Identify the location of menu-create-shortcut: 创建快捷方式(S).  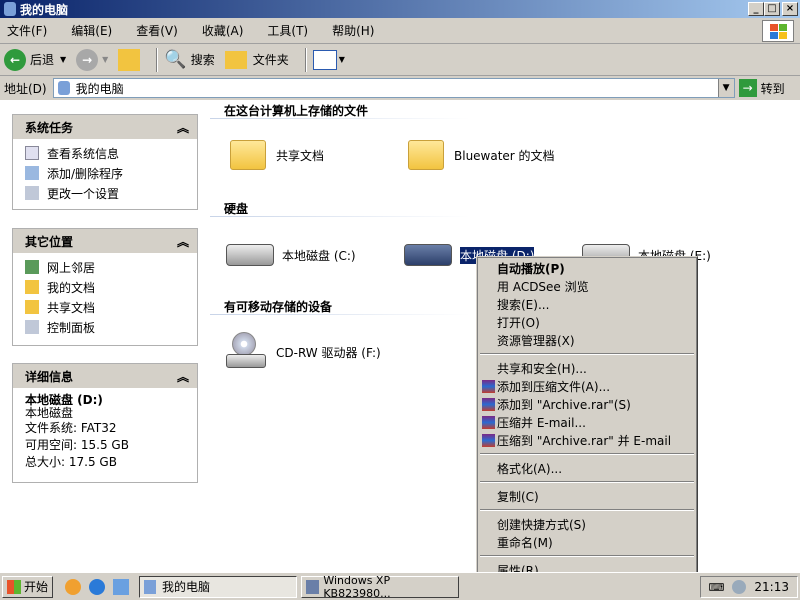
(587, 524).